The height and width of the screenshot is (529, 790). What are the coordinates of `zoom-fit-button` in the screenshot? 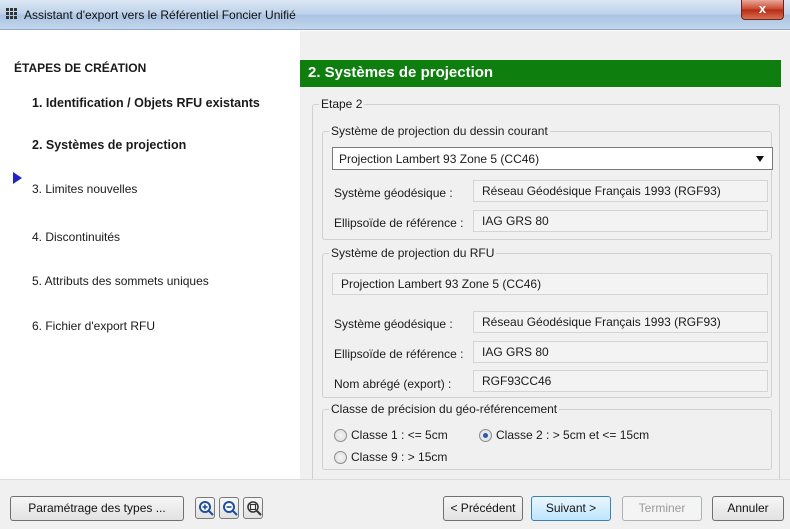 It's located at (253, 508).